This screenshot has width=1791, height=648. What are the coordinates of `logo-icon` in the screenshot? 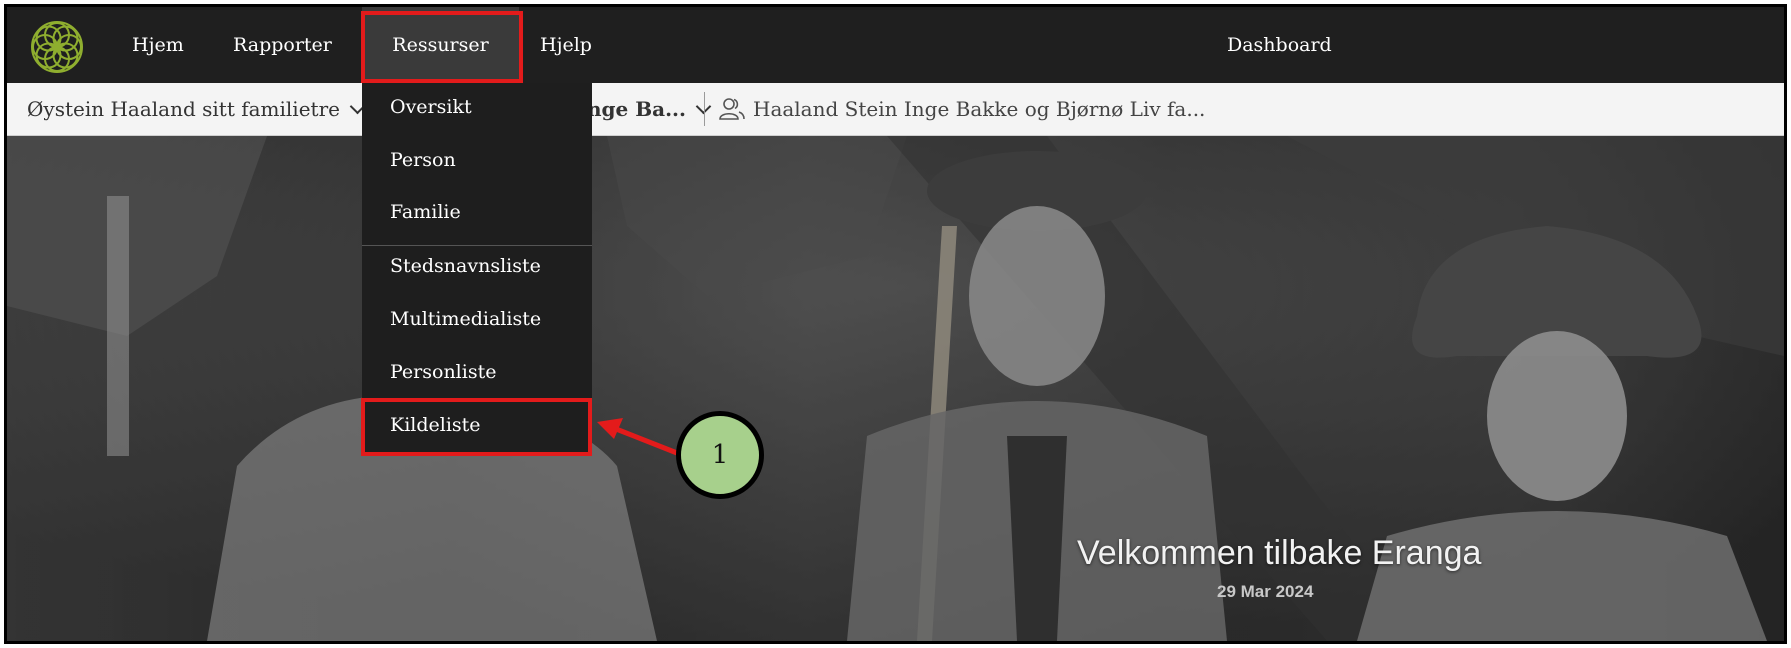 It's located at (57, 47).